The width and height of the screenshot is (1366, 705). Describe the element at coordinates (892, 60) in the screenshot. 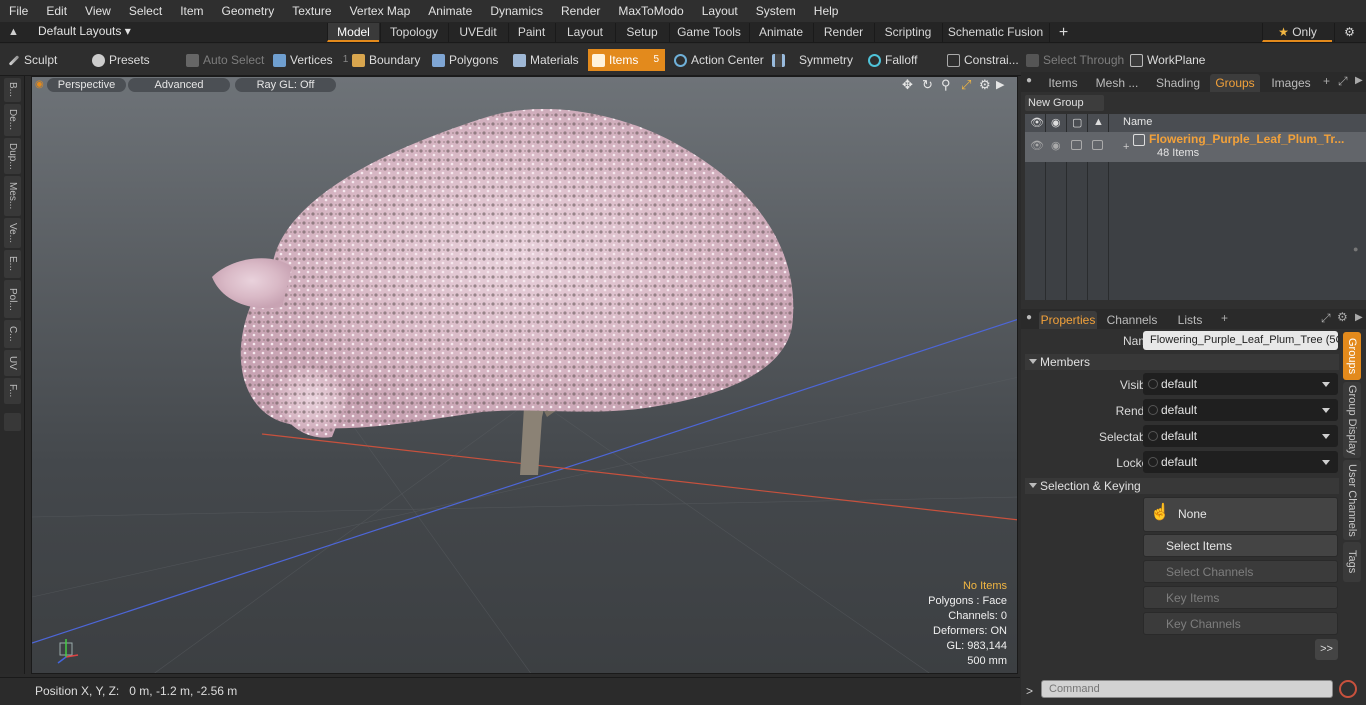

I see `falloff-button: Falloff` at that location.